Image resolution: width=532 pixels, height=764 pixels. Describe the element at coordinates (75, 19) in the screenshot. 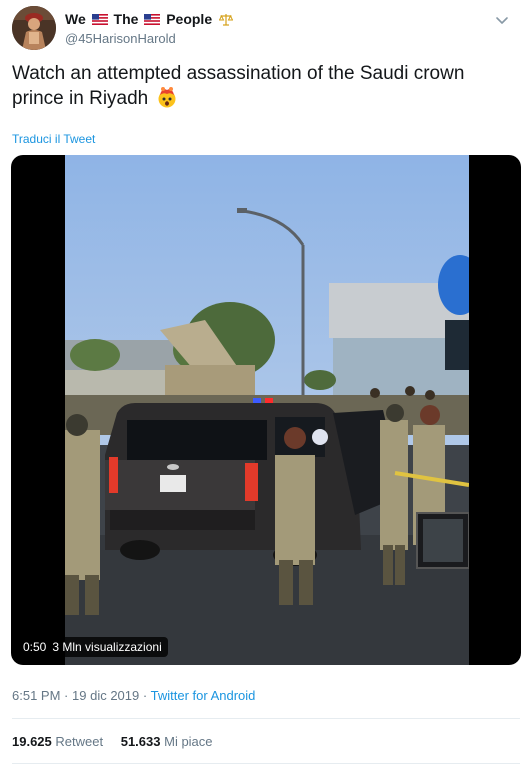

I see `name-first: We` at that location.